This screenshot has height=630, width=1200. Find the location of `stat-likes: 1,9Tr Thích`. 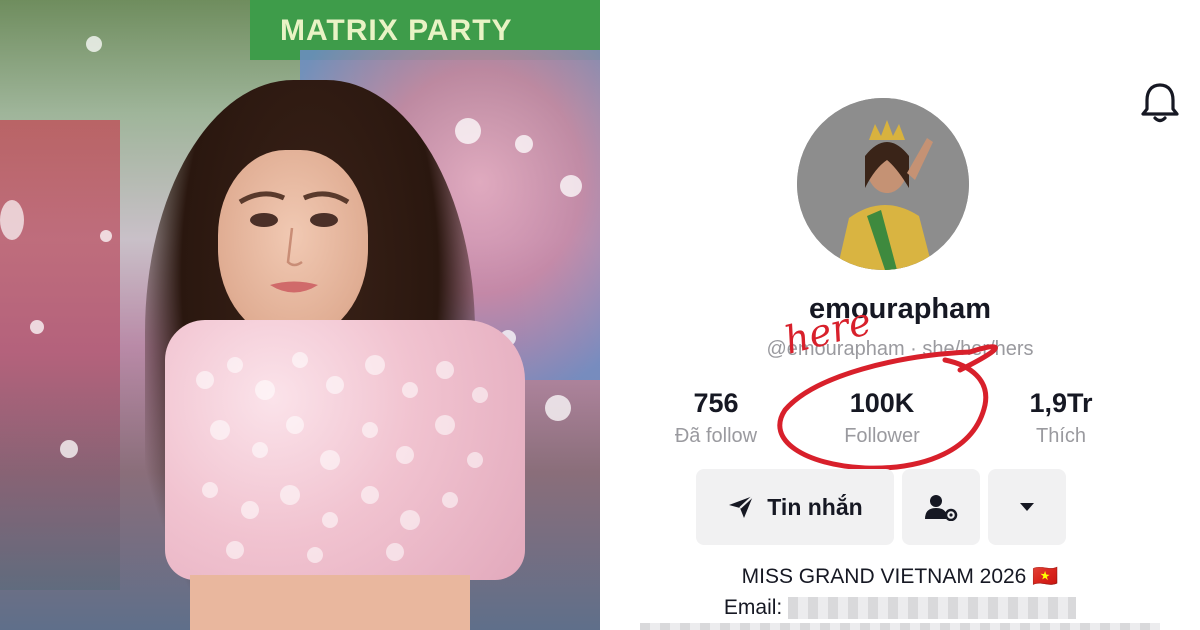

stat-likes: 1,9Tr Thích is located at coordinates (1061, 418).